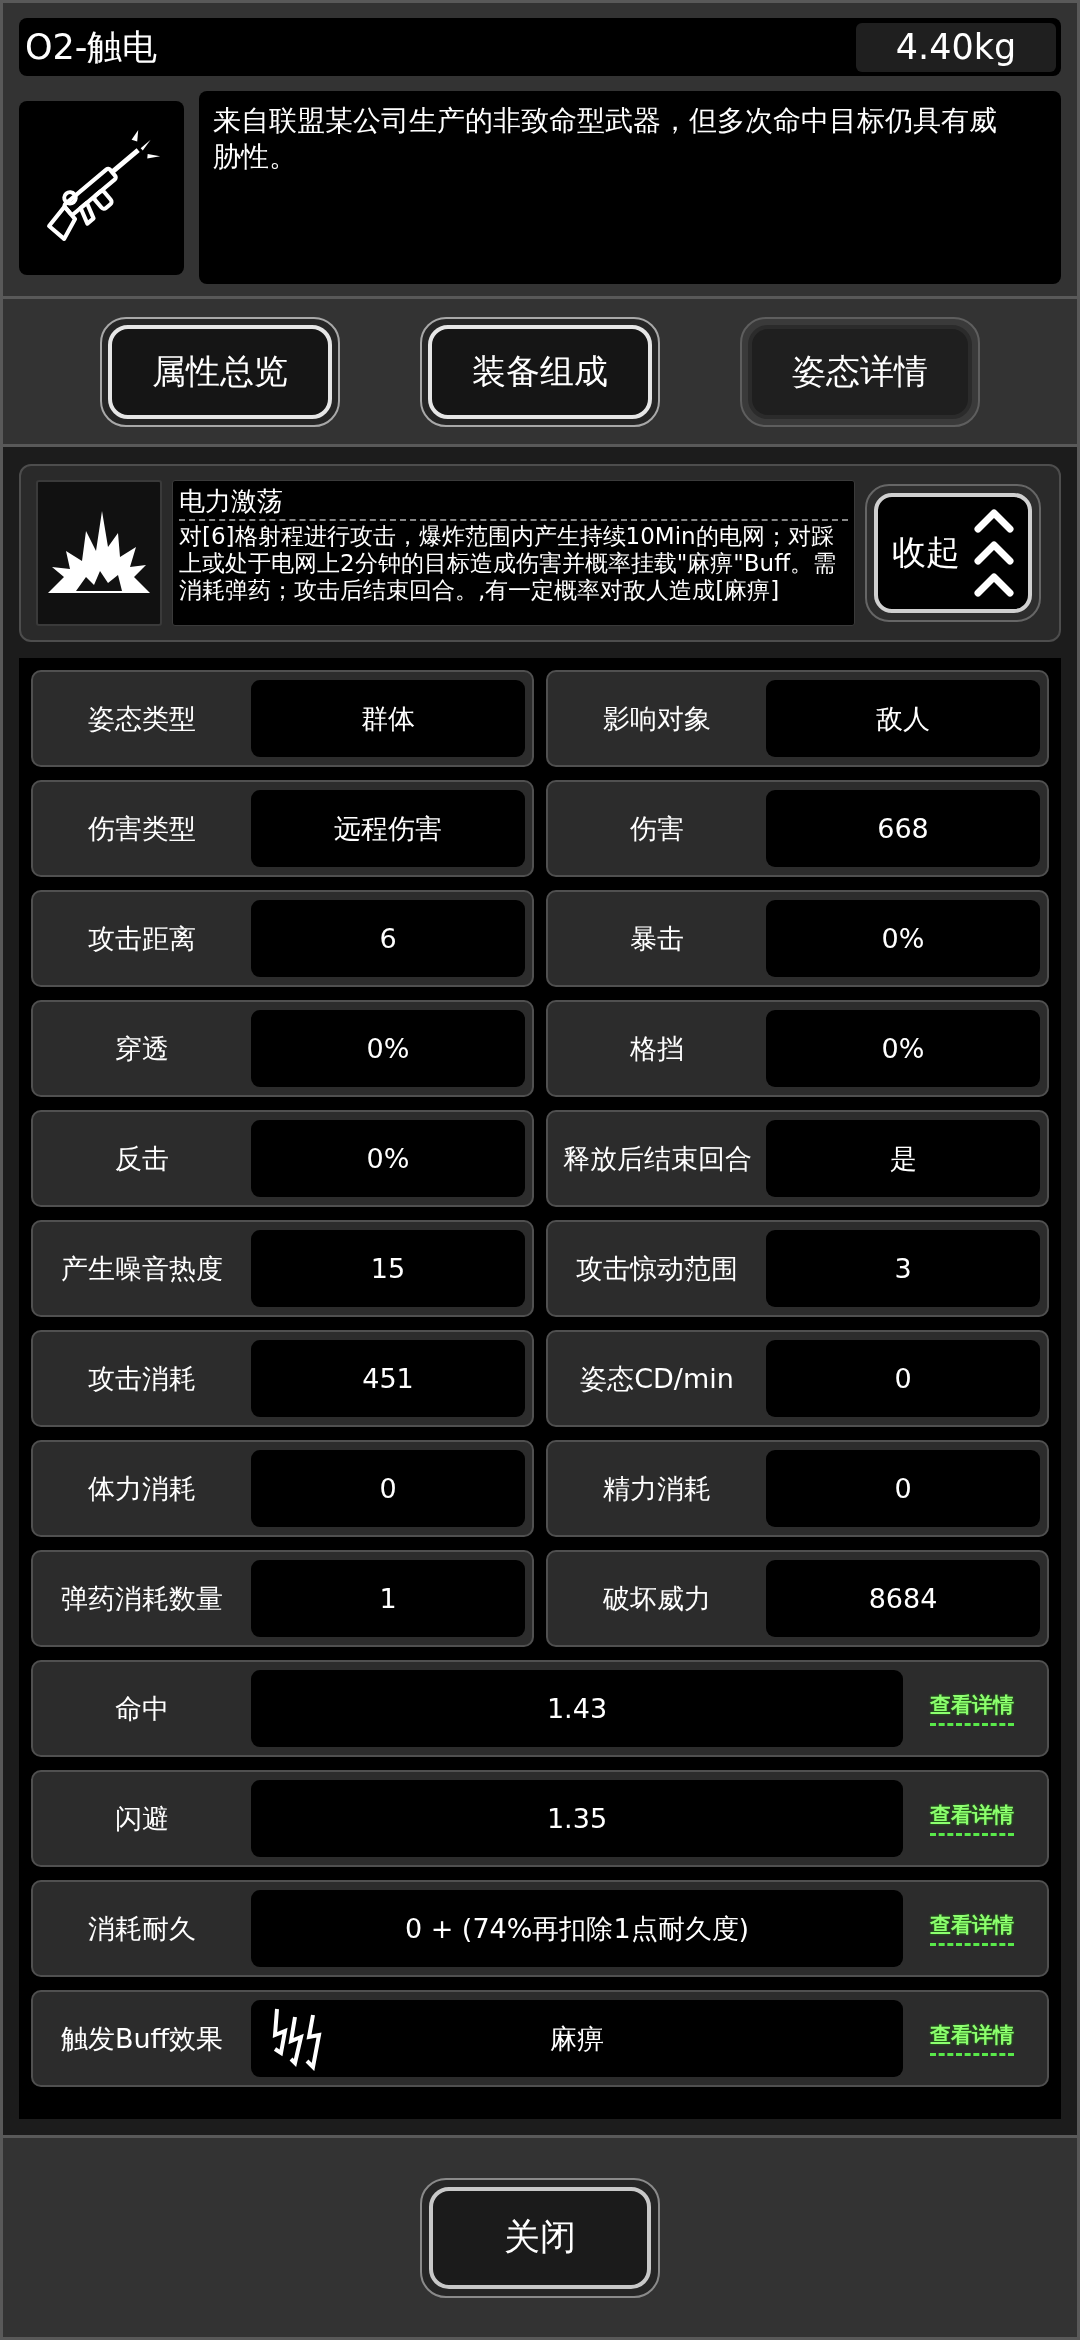 The width and height of the screenshot is (1080, 2340). What do you see at coordinates (657, 1048) in the screenshot?
I see `stat-label: 格挡` at bounding box center [657, 1048].